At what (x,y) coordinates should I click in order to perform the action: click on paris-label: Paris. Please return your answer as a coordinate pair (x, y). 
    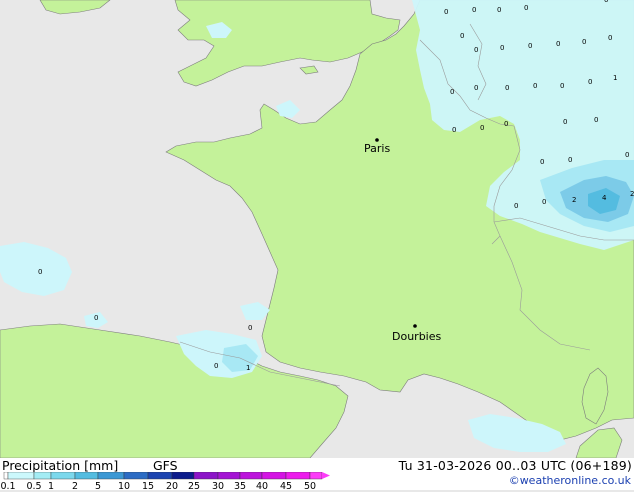
    Looking at the image, I should click on (377, 148).